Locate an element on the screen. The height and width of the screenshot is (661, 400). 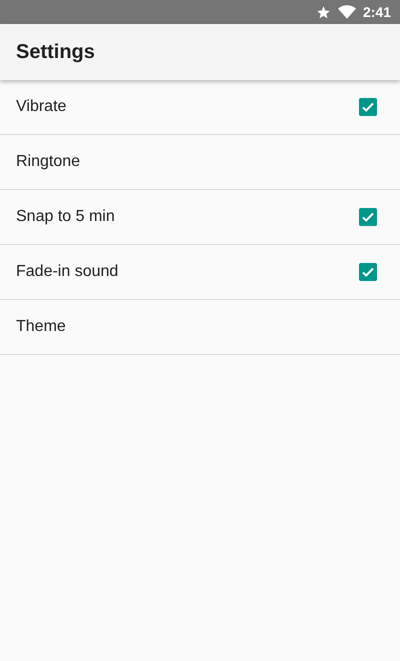
settings-item: Snap to 5 min is located at coordinates (200, 217).